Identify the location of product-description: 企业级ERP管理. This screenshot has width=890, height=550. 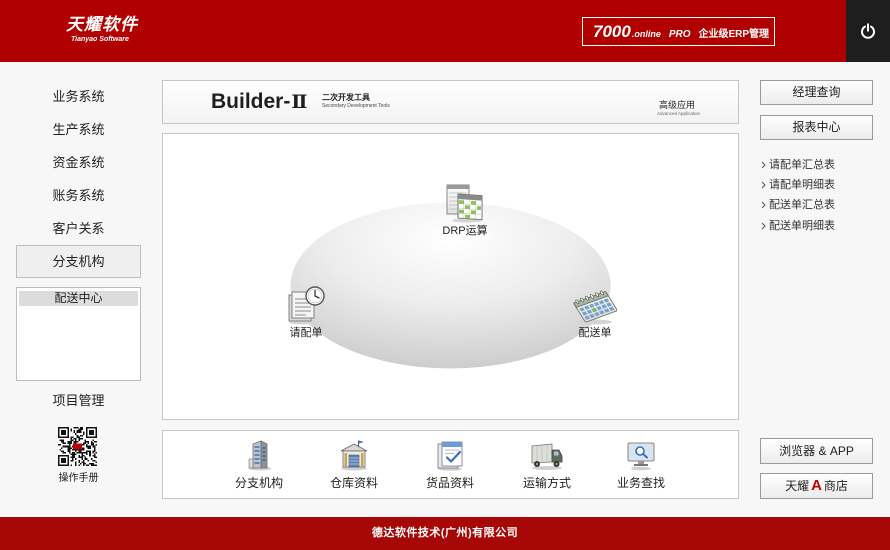
(734, 34).